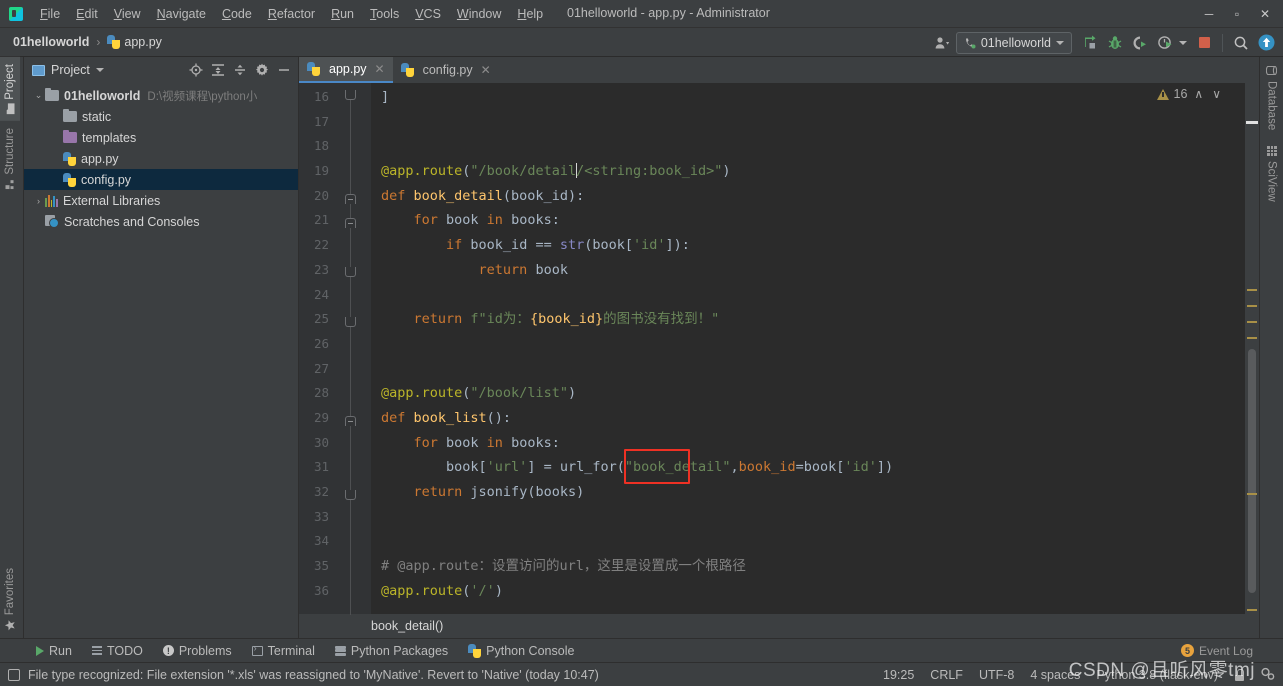  I want to click on debug-icon, so click(1115, 43).